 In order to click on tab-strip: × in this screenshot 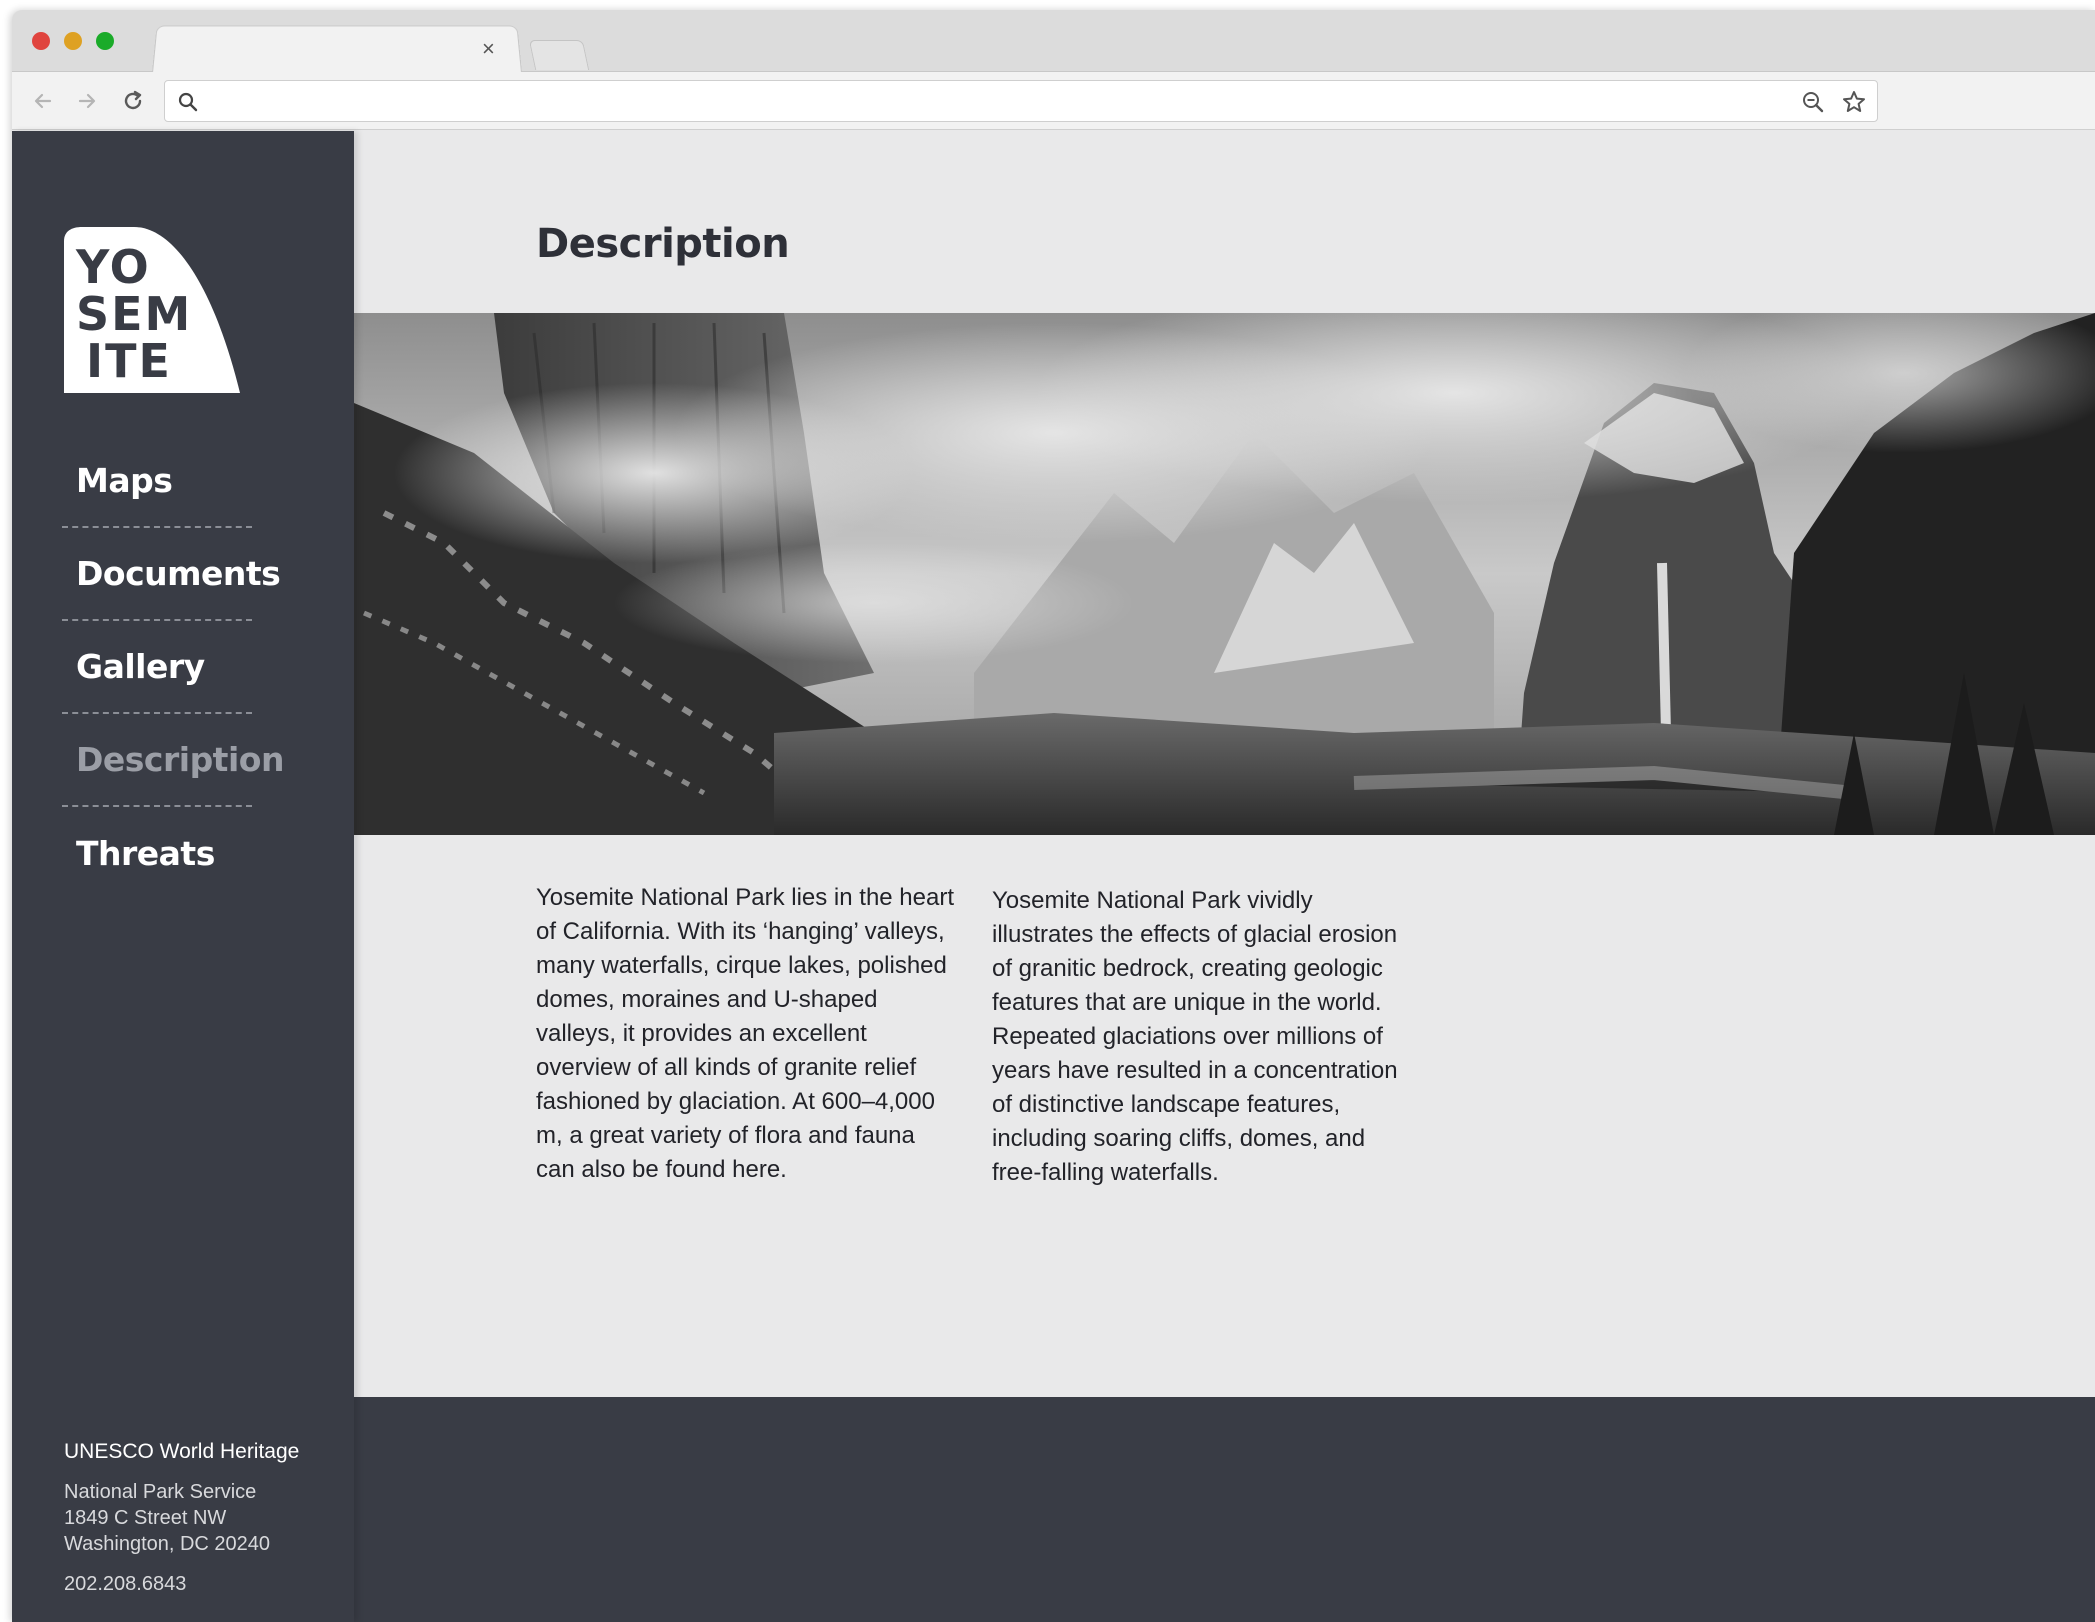, I will do `click(1053, 42)`.